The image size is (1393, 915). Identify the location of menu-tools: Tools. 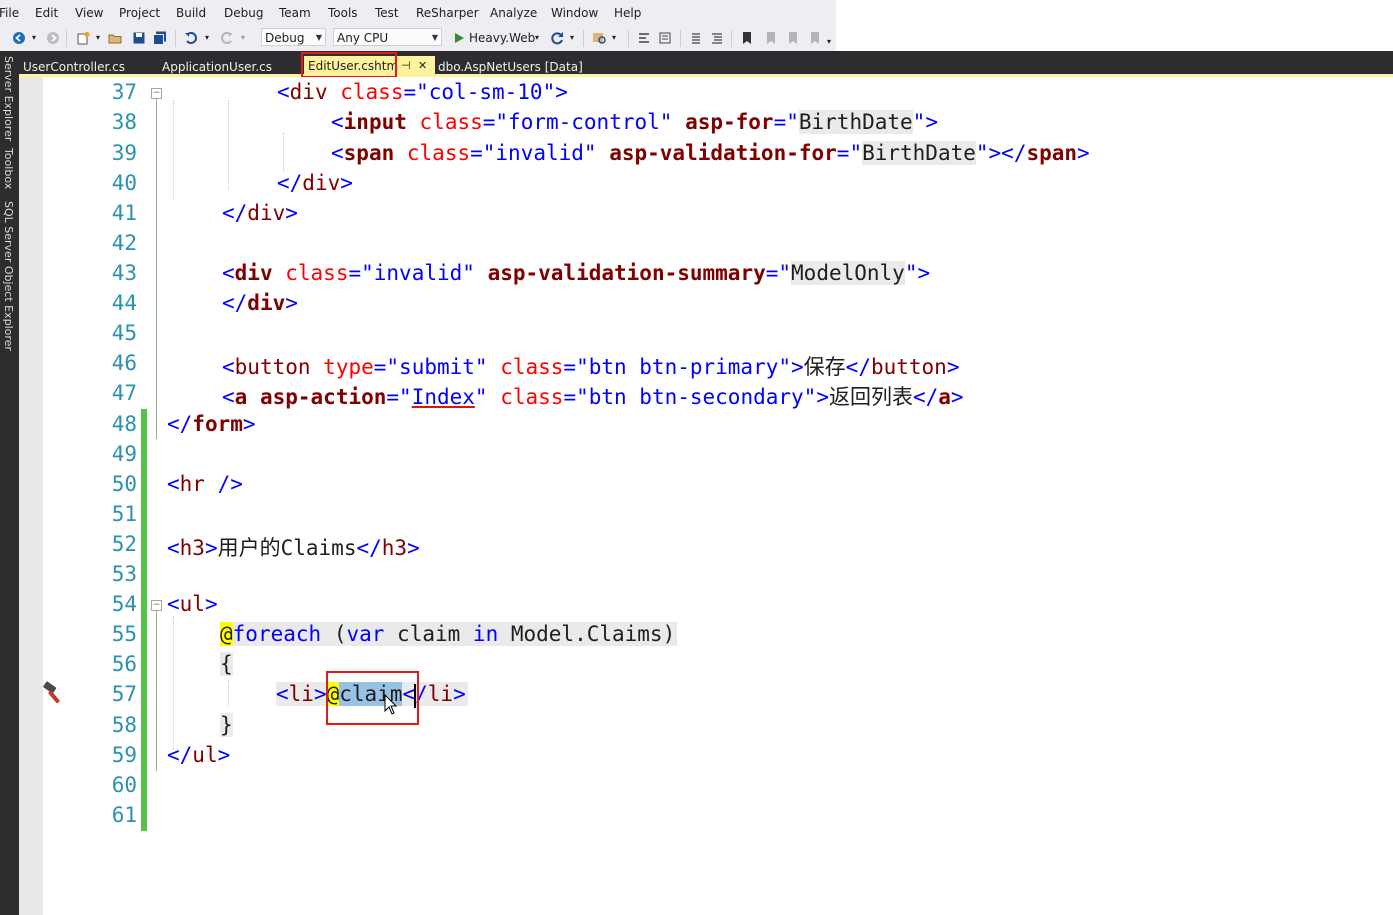
(343, 13).